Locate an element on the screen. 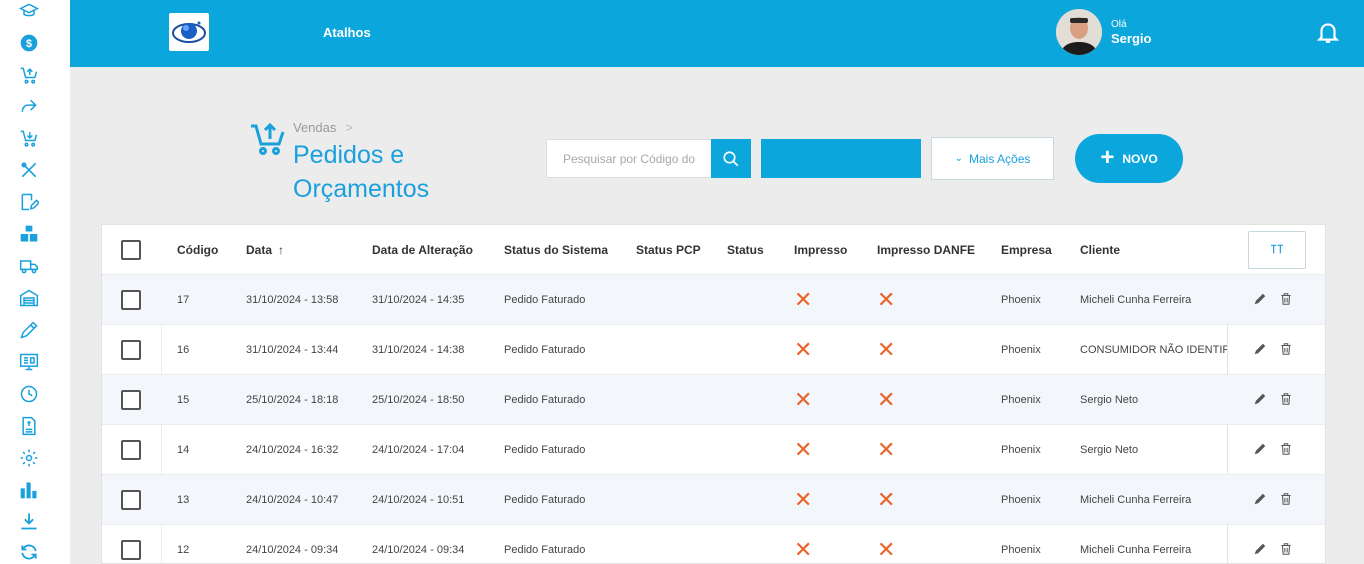 The height and width of the screenshot is (564, 1364). cell-data: 24/10/2024 - 10:47 is located at coordinates (292, 500).